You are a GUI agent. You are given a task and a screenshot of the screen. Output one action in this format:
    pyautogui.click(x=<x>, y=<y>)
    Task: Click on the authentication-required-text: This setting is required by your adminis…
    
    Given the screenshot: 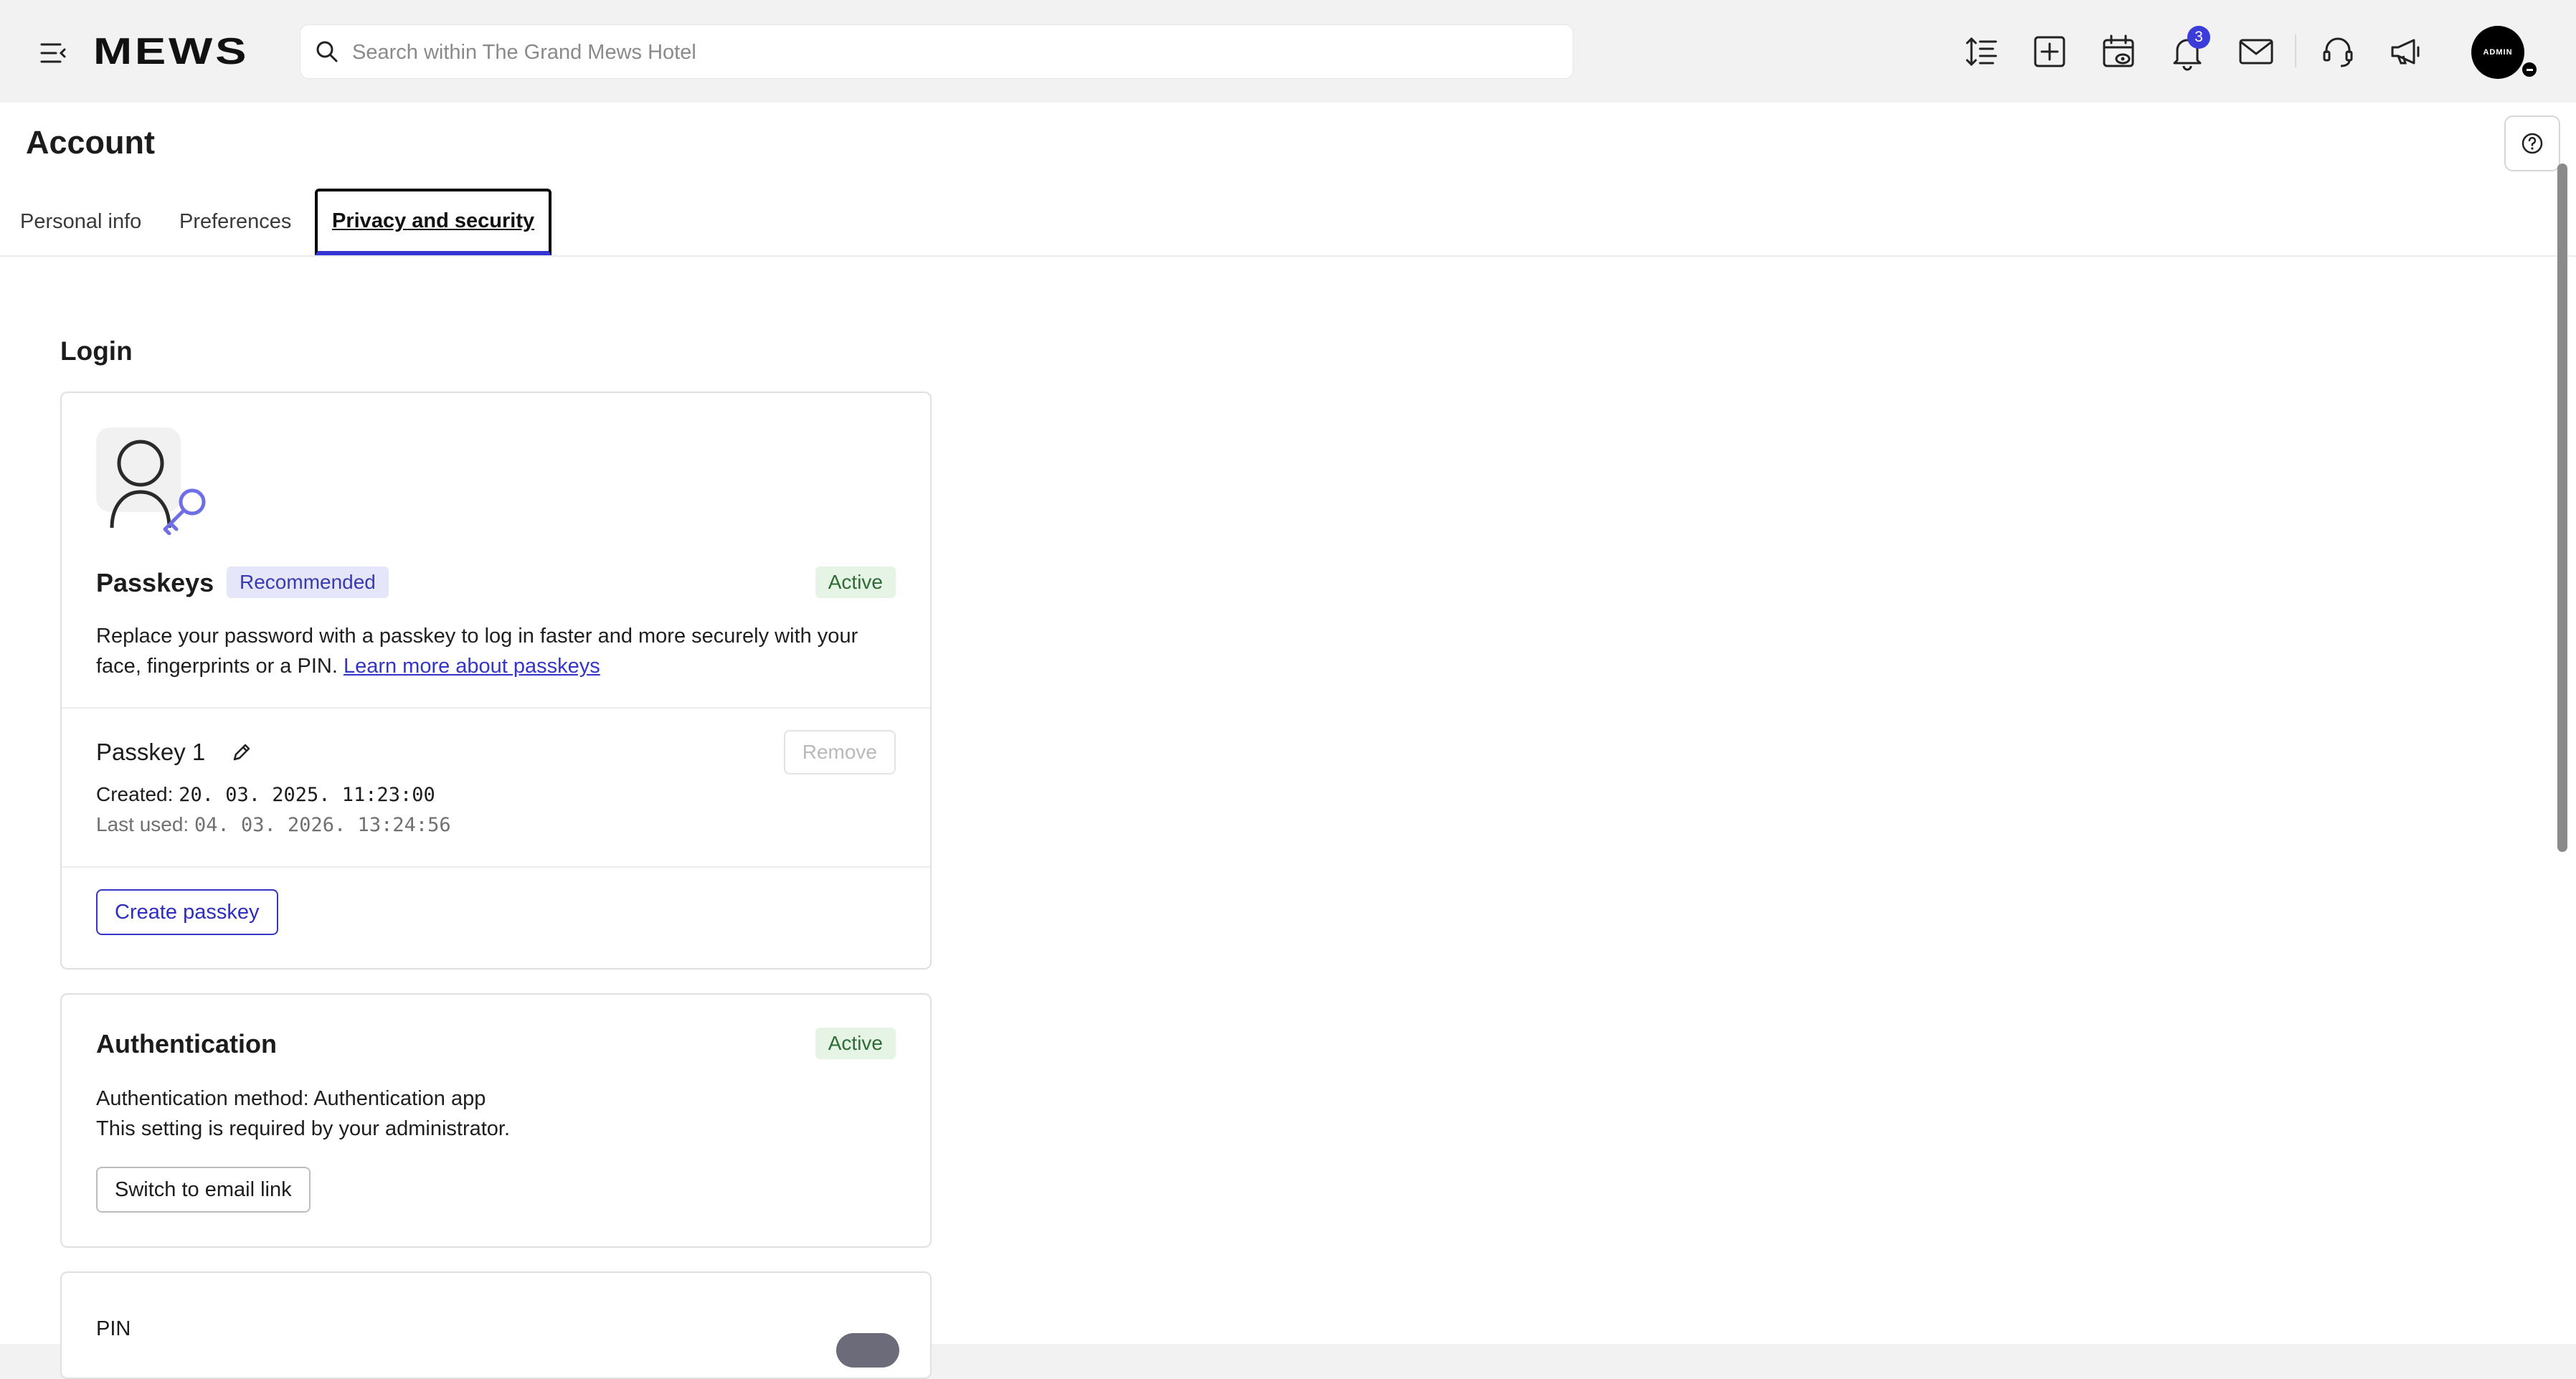 What is the action you would take?
    pyautogui.click(x=303, y=1128)
    